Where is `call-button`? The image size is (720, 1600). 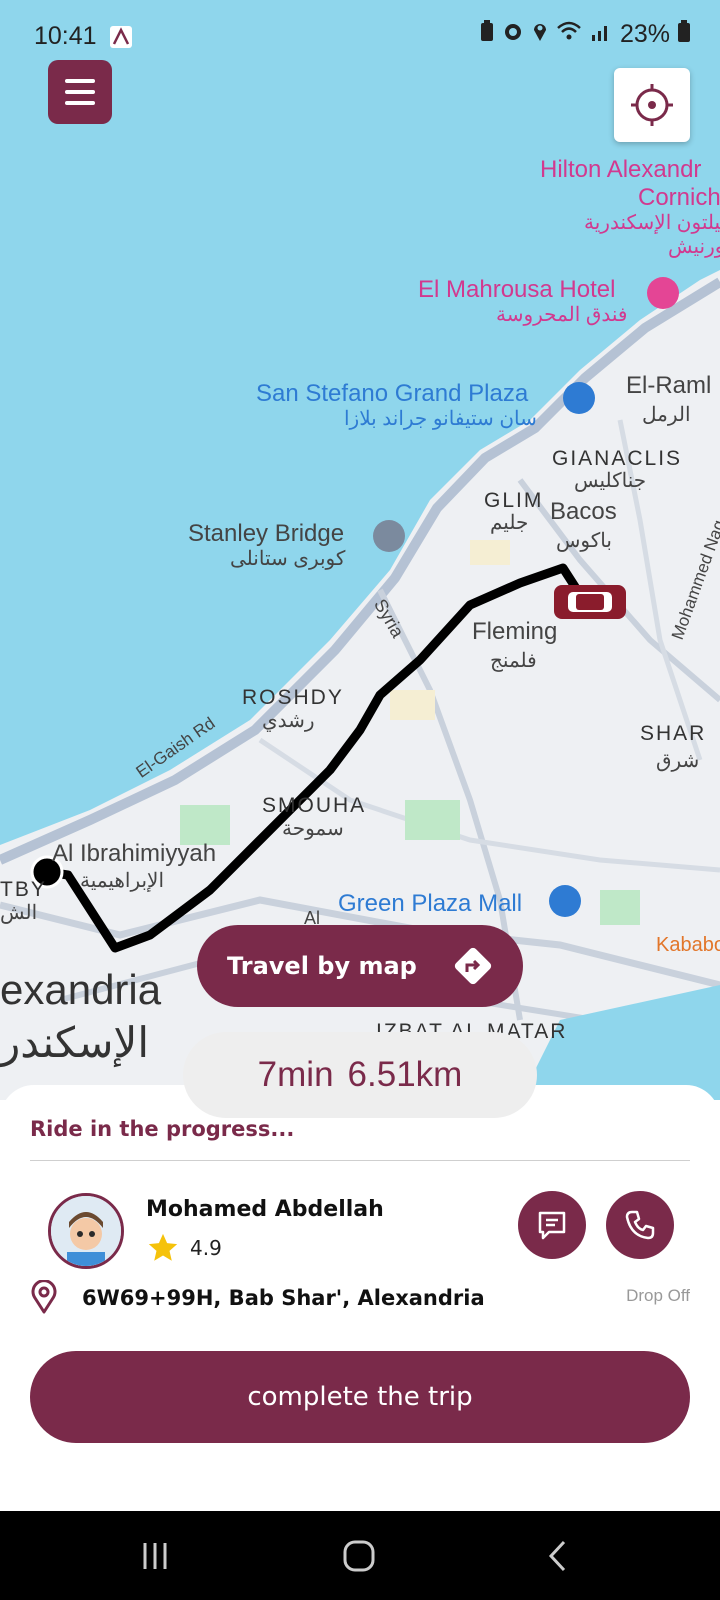 call-button is located at coordinates (640, 1225).